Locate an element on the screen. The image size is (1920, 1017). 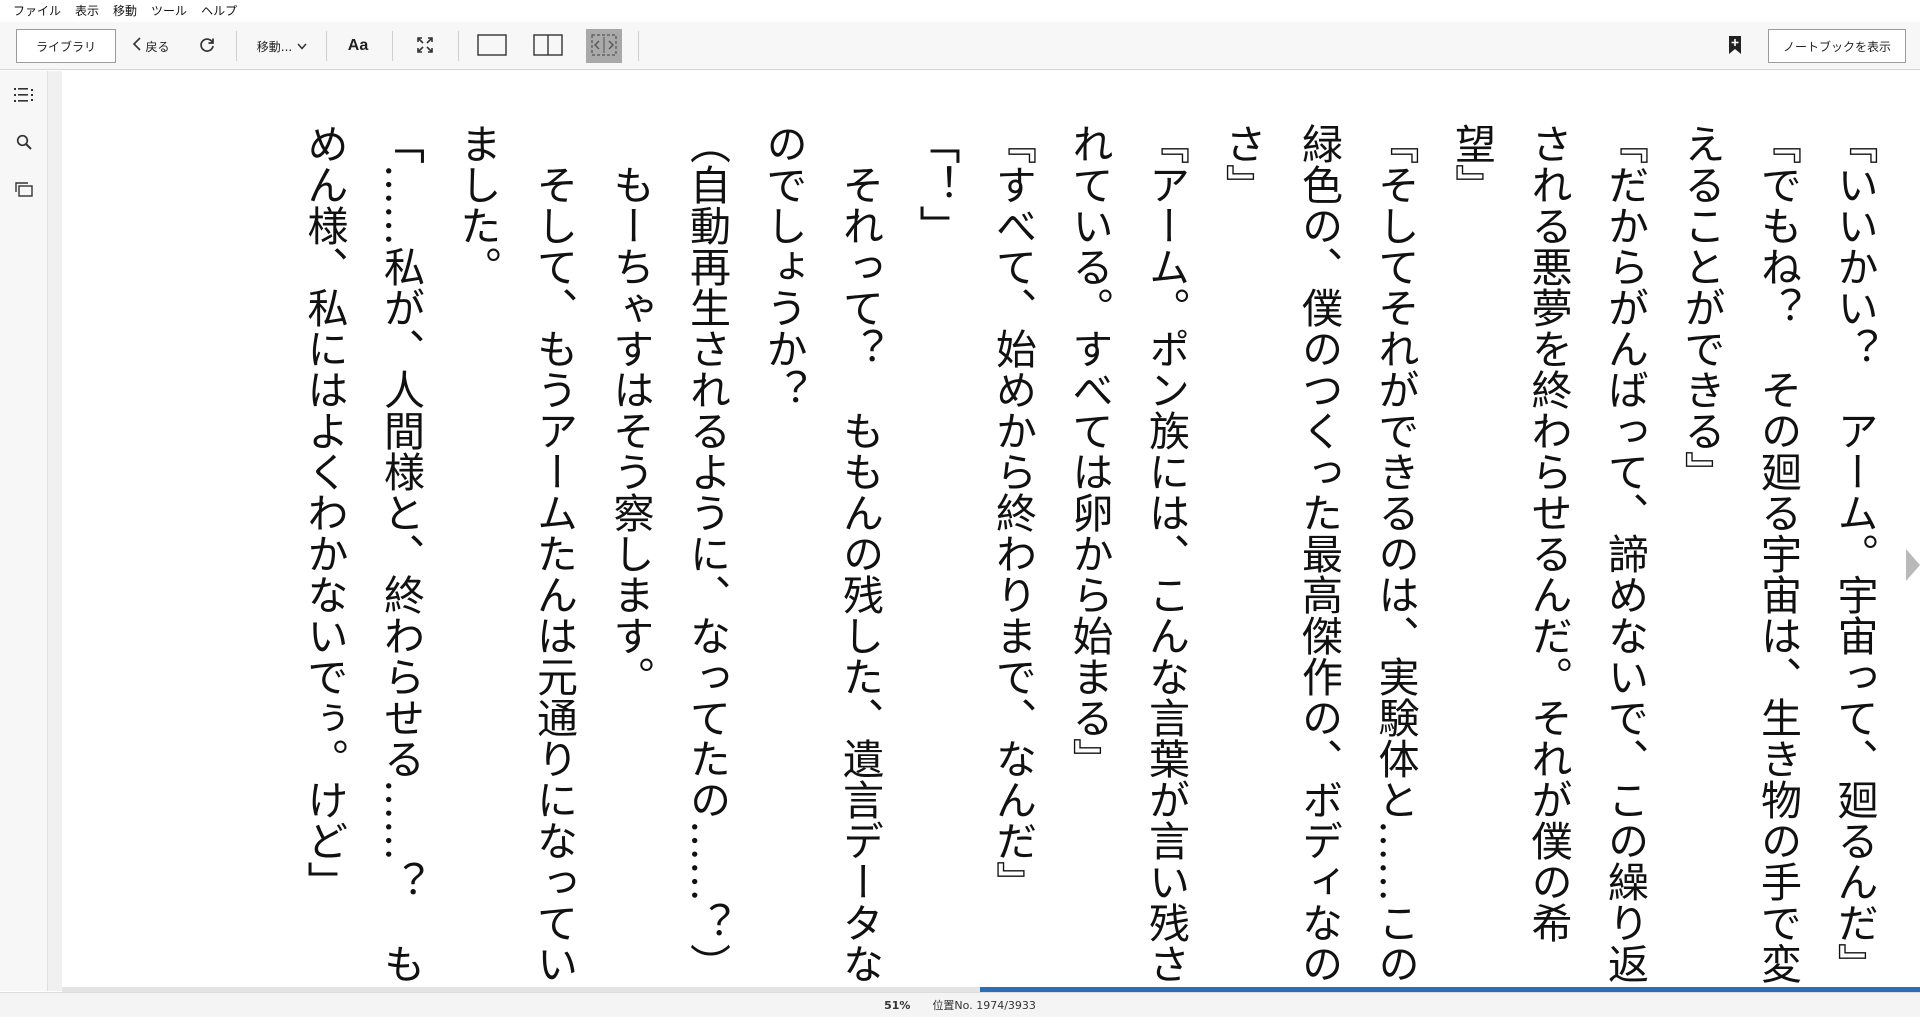
two-page-icon is located at coordinates (548, 46).